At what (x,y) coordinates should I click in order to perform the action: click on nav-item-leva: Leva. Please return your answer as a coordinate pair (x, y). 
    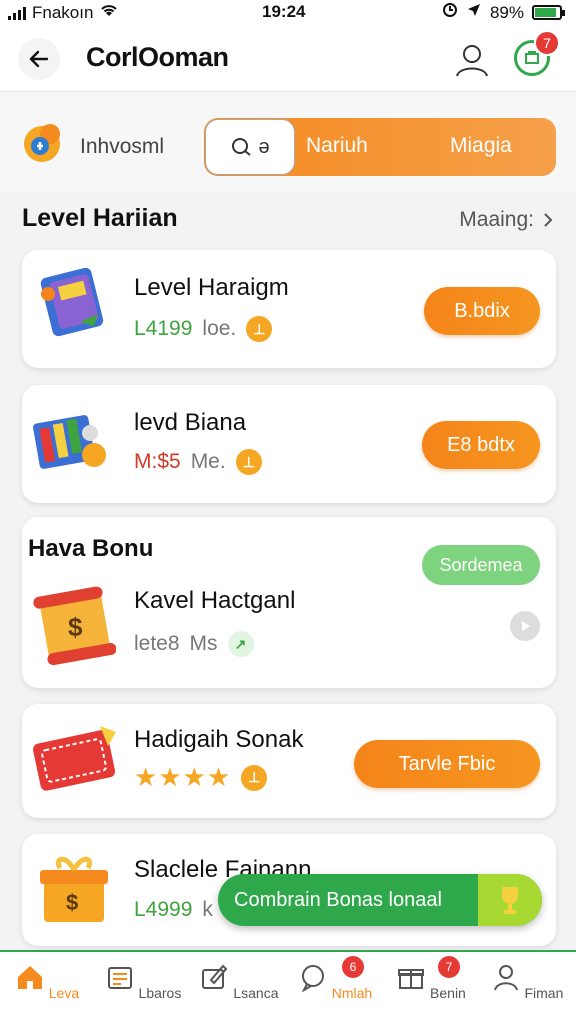
    Looking at the image, I should click on (47, 981).